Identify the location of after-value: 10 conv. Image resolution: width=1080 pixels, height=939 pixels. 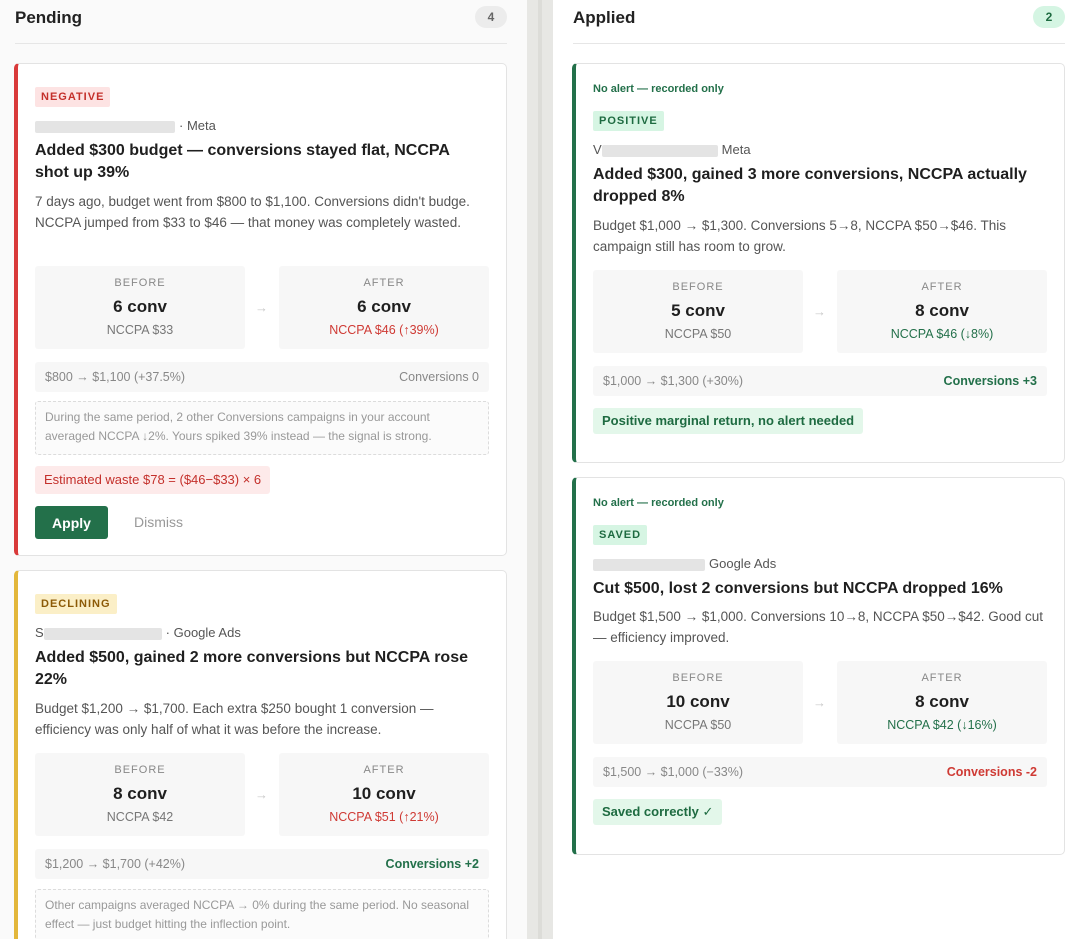
(384, 793).